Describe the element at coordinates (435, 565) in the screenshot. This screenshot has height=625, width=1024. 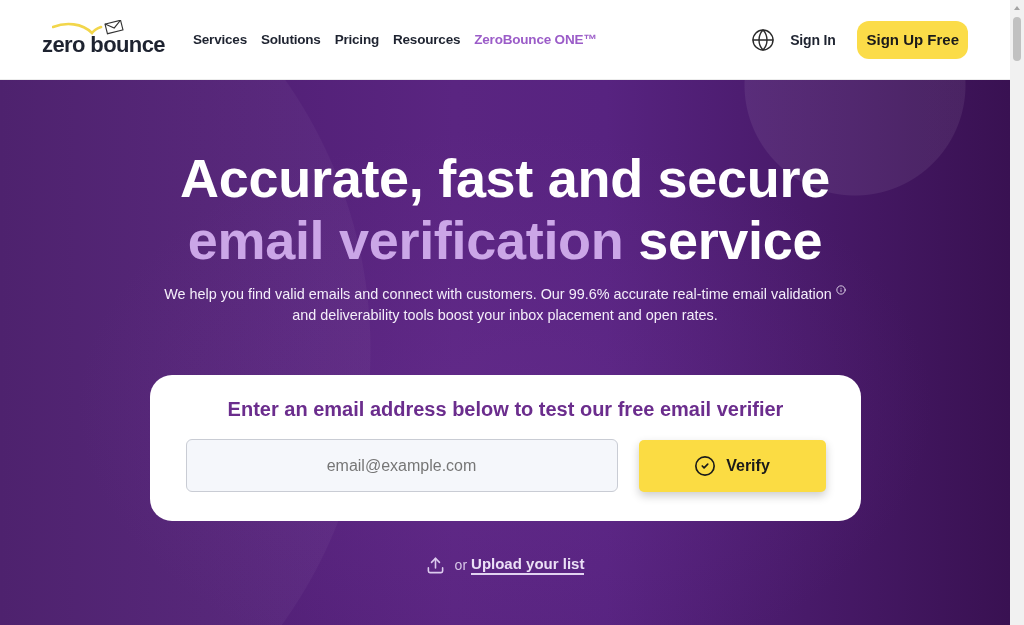
I see `upload-icon` at that location.